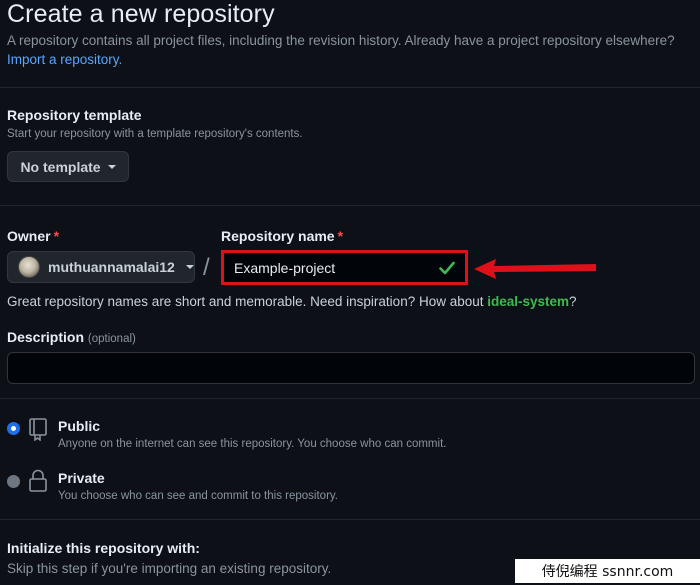  What do you see at coordinates (111, 267) in the screenshot?
I see `owner-name: muthuannamalai12` at bounding box center [111, 267].